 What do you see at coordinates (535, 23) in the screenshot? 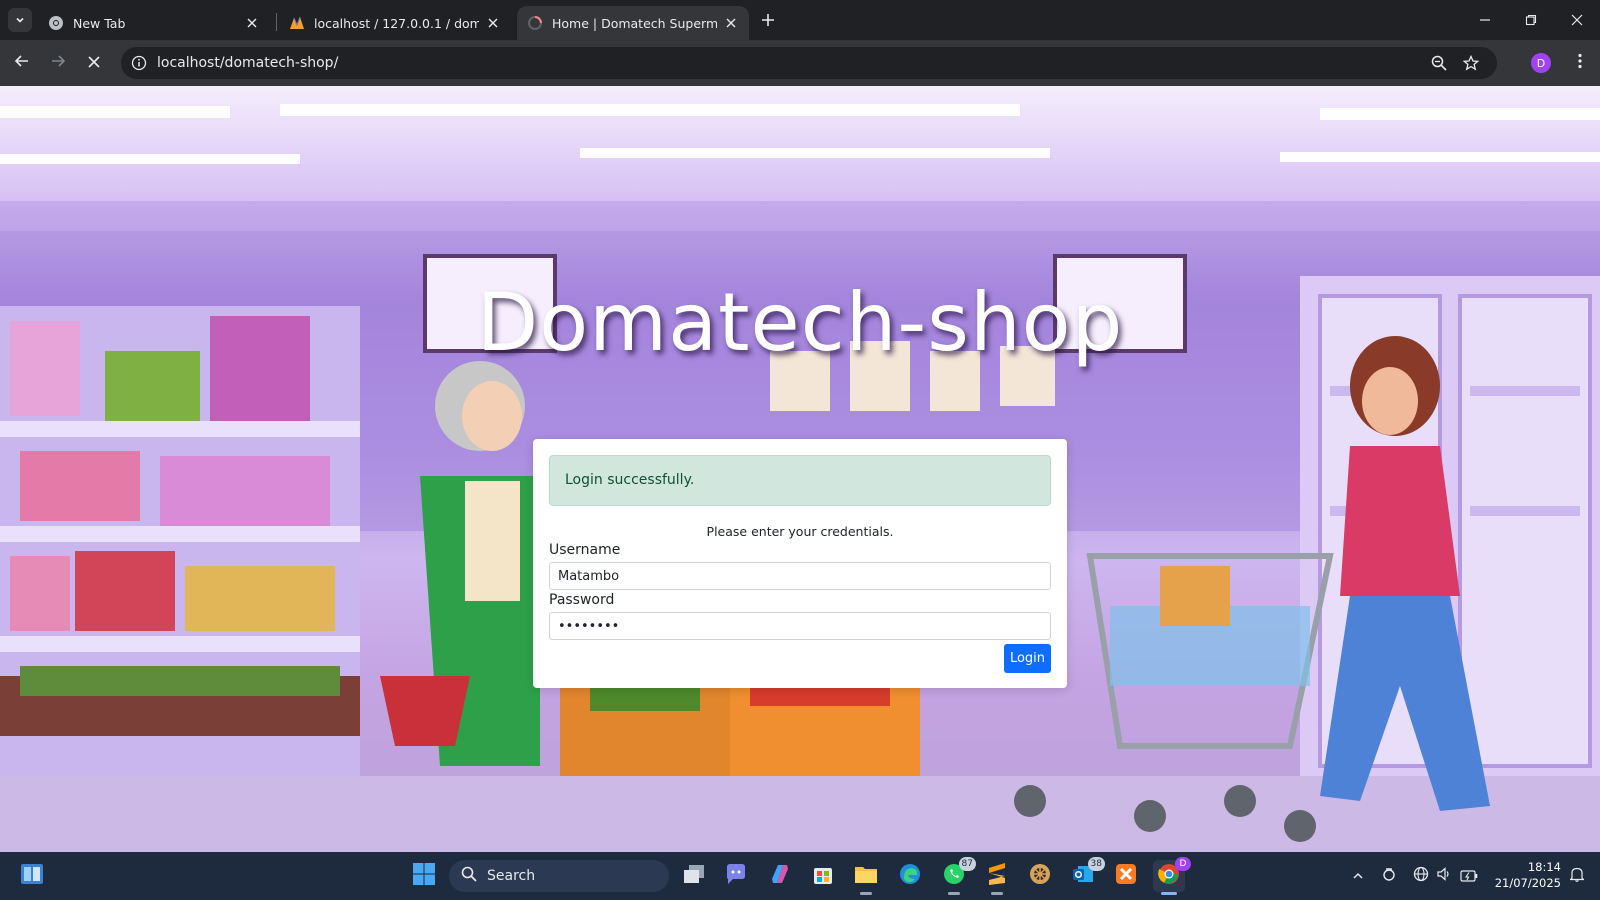
I see `loading-icon` at bounding box center [535, 23].